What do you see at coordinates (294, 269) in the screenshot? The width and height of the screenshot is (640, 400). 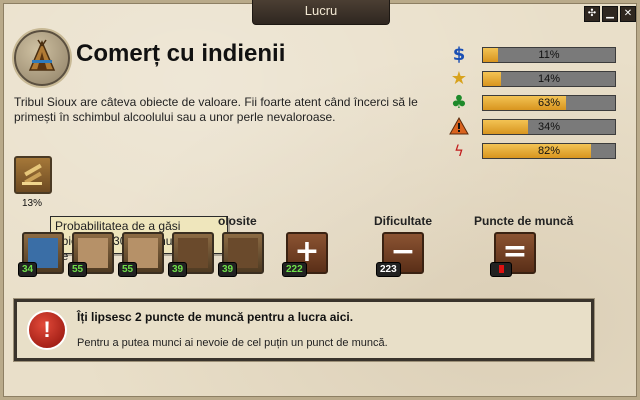 I see `skill-total: 222` at bounding box center [294, 269].